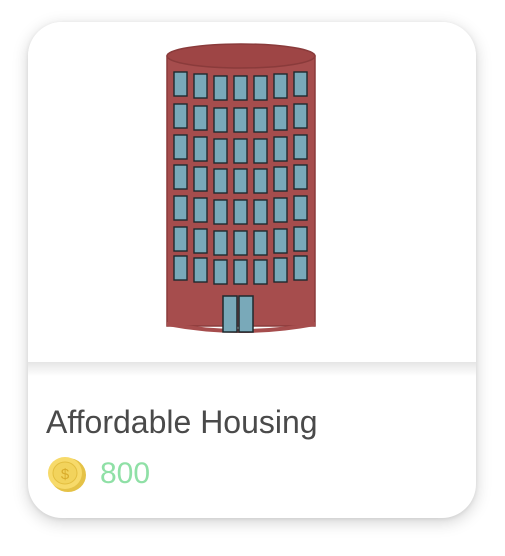 The height and width of the screenshot is (556, 505). Describe the element at coordinates (98, 474) in the screenshot. I see `price-row: $ 800` at that location.